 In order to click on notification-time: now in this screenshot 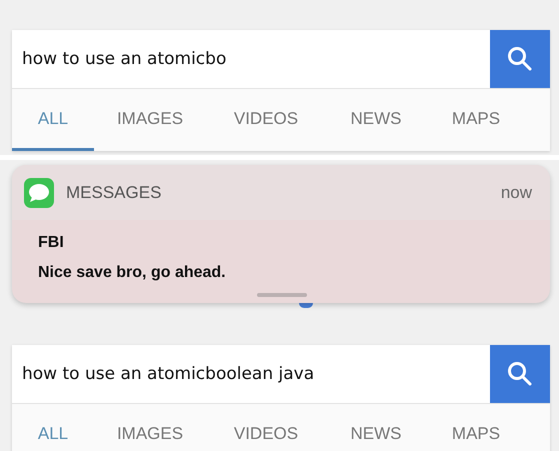, I will do `click(516, 192)`.